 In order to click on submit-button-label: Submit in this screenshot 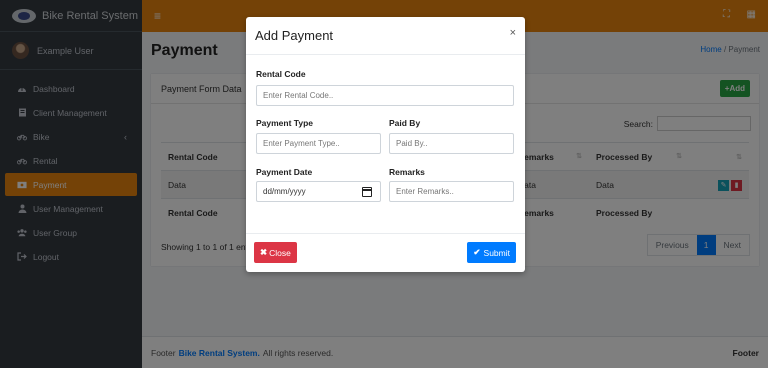, I will do `click(496, 252)`.